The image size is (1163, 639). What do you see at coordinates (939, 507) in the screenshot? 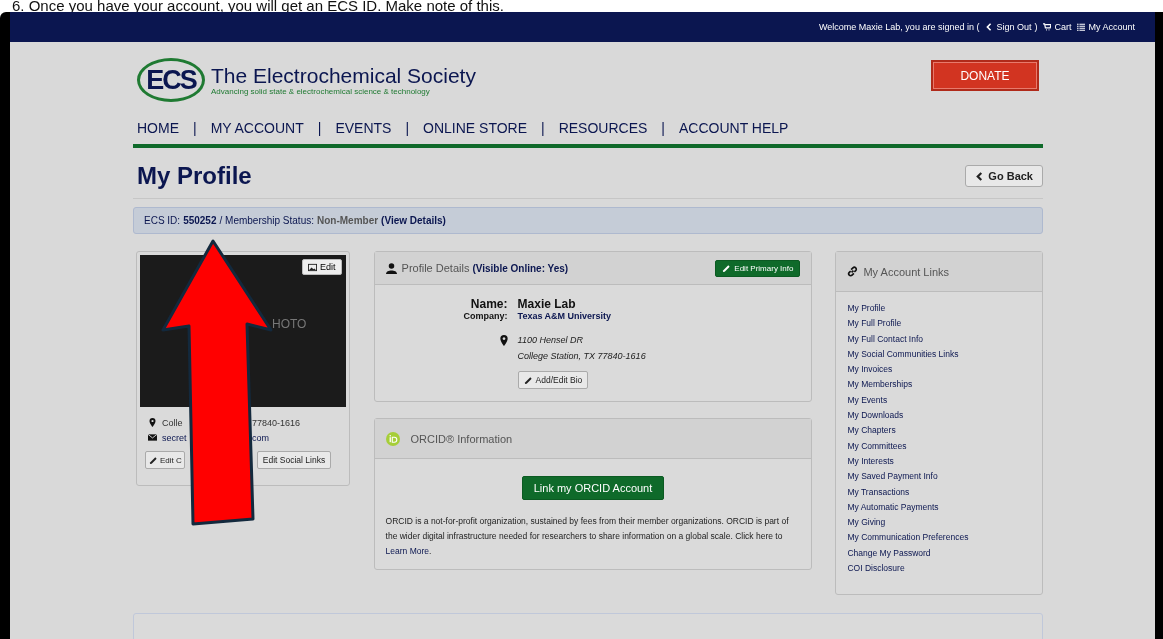
I see `account-link: My Automatic Payments` at bounding box center [939, 507].